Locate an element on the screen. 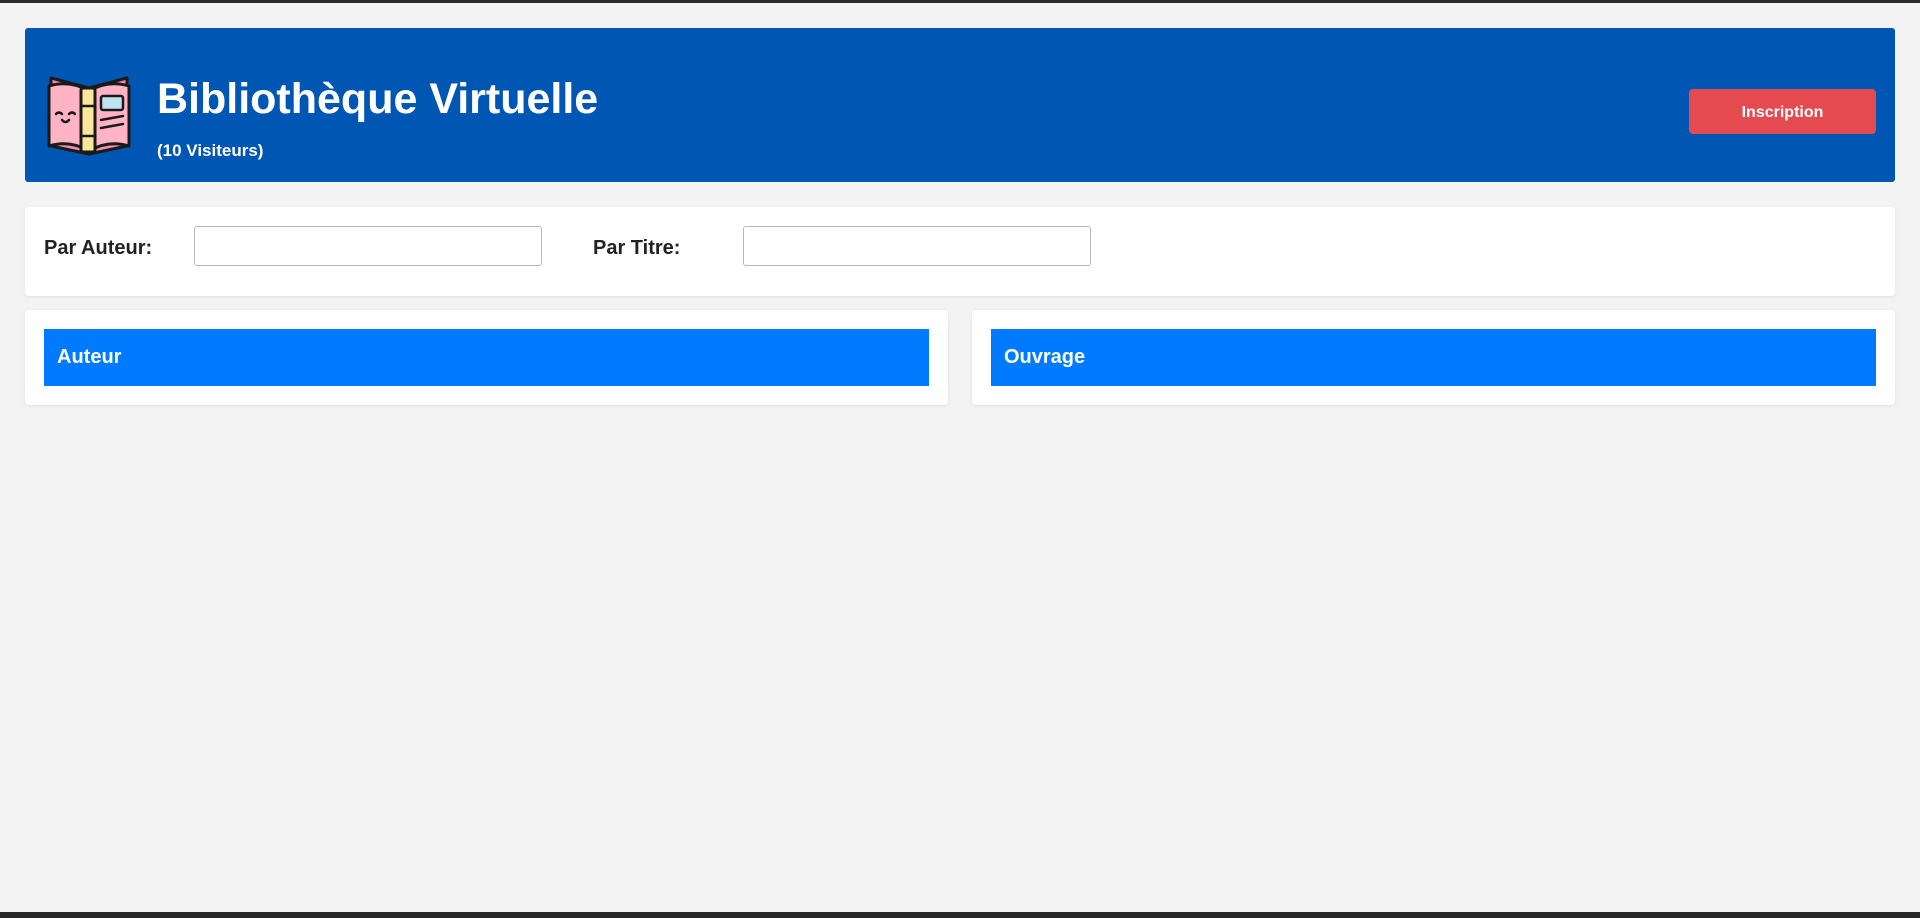 The width and height of the screenshot is (1920, 918). book-panel: Ouvrage is located at coordinates (1433, 357).